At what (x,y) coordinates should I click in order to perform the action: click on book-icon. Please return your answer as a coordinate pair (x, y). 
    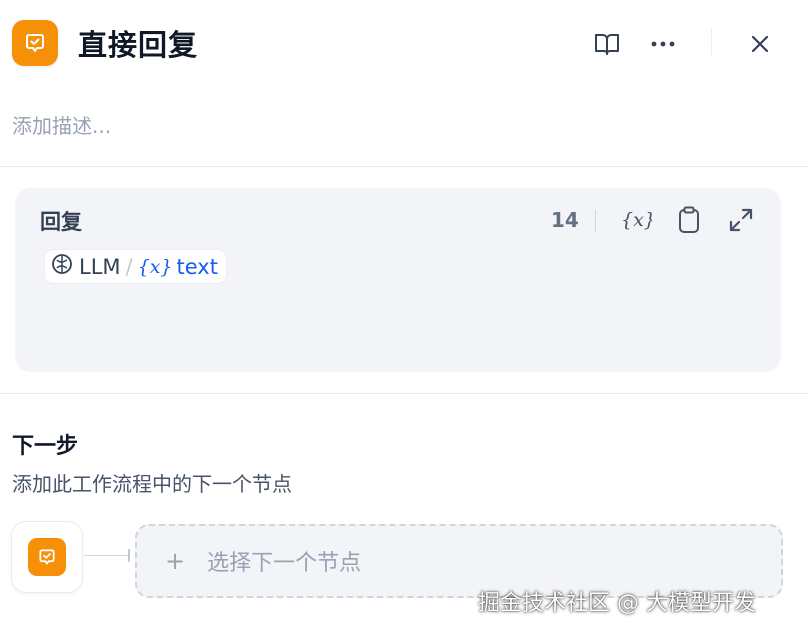
    Looking at the image, I should click on (607, 44).